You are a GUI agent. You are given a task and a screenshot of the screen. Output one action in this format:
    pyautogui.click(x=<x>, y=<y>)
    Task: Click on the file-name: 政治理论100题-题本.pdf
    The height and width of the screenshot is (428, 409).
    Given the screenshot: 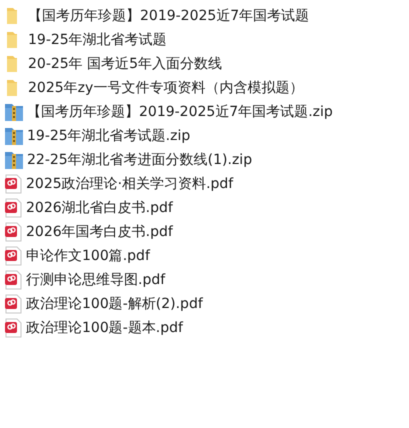 What is the action you would take?
    pyautogui.click(x=104, y=328)
    